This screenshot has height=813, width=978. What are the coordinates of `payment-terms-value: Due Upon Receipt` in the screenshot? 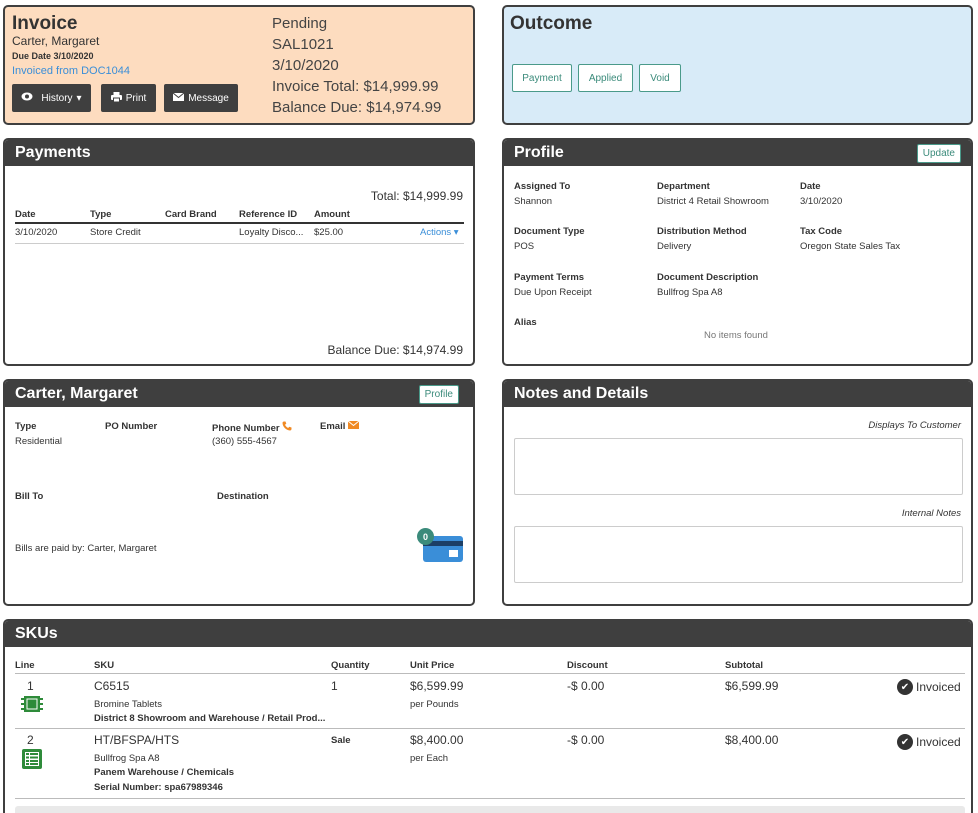 It's located at (553, 292).